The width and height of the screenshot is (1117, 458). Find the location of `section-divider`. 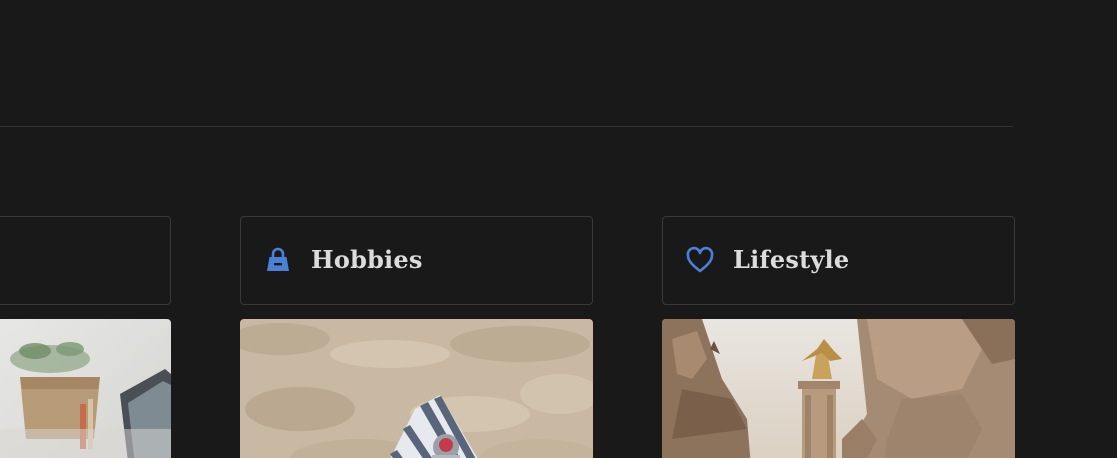

section-divider is located at coordinates (506, 126).